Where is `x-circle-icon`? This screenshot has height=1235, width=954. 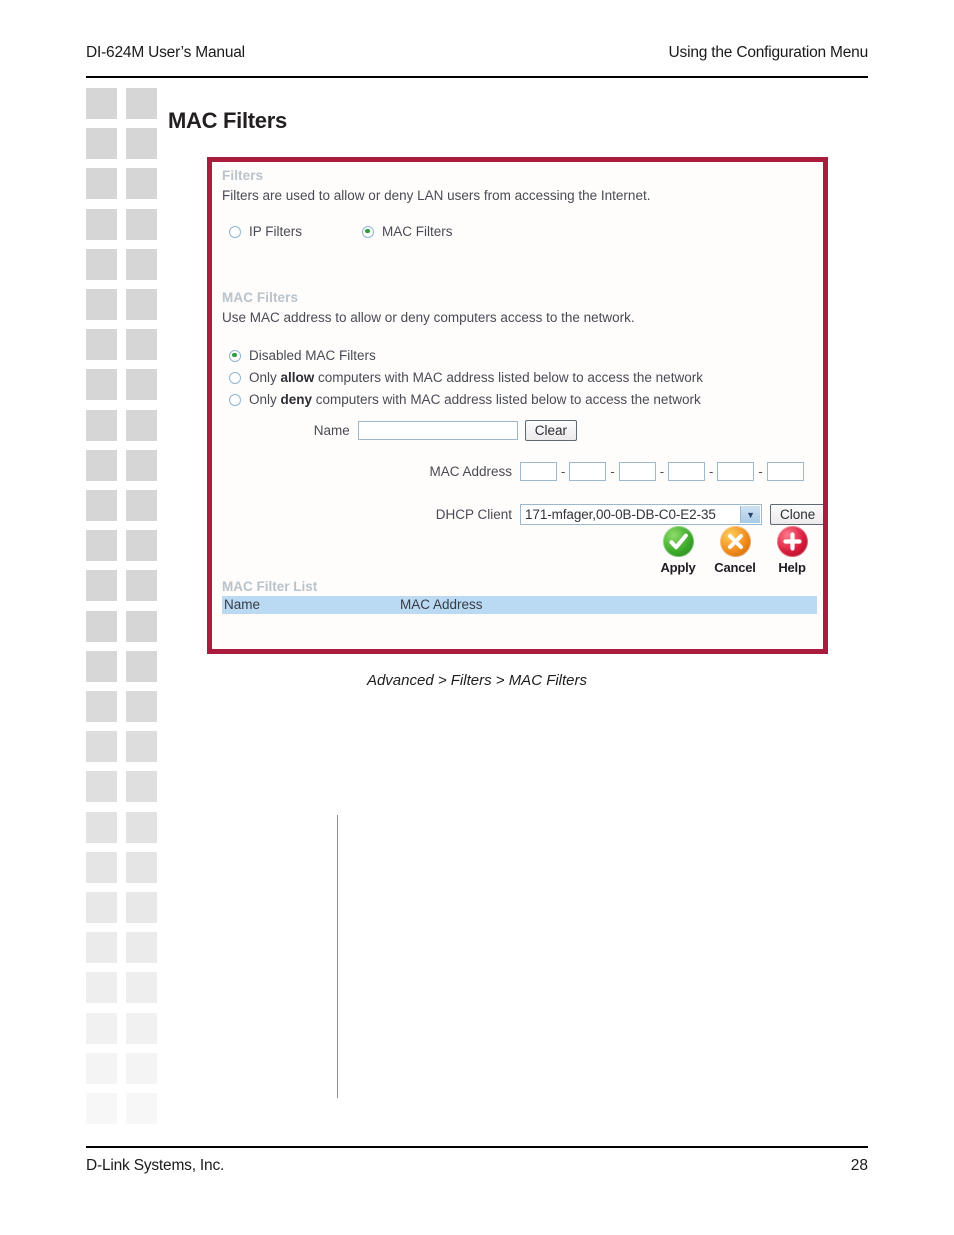 x-circle-icon is located at coordinates (735, 541).